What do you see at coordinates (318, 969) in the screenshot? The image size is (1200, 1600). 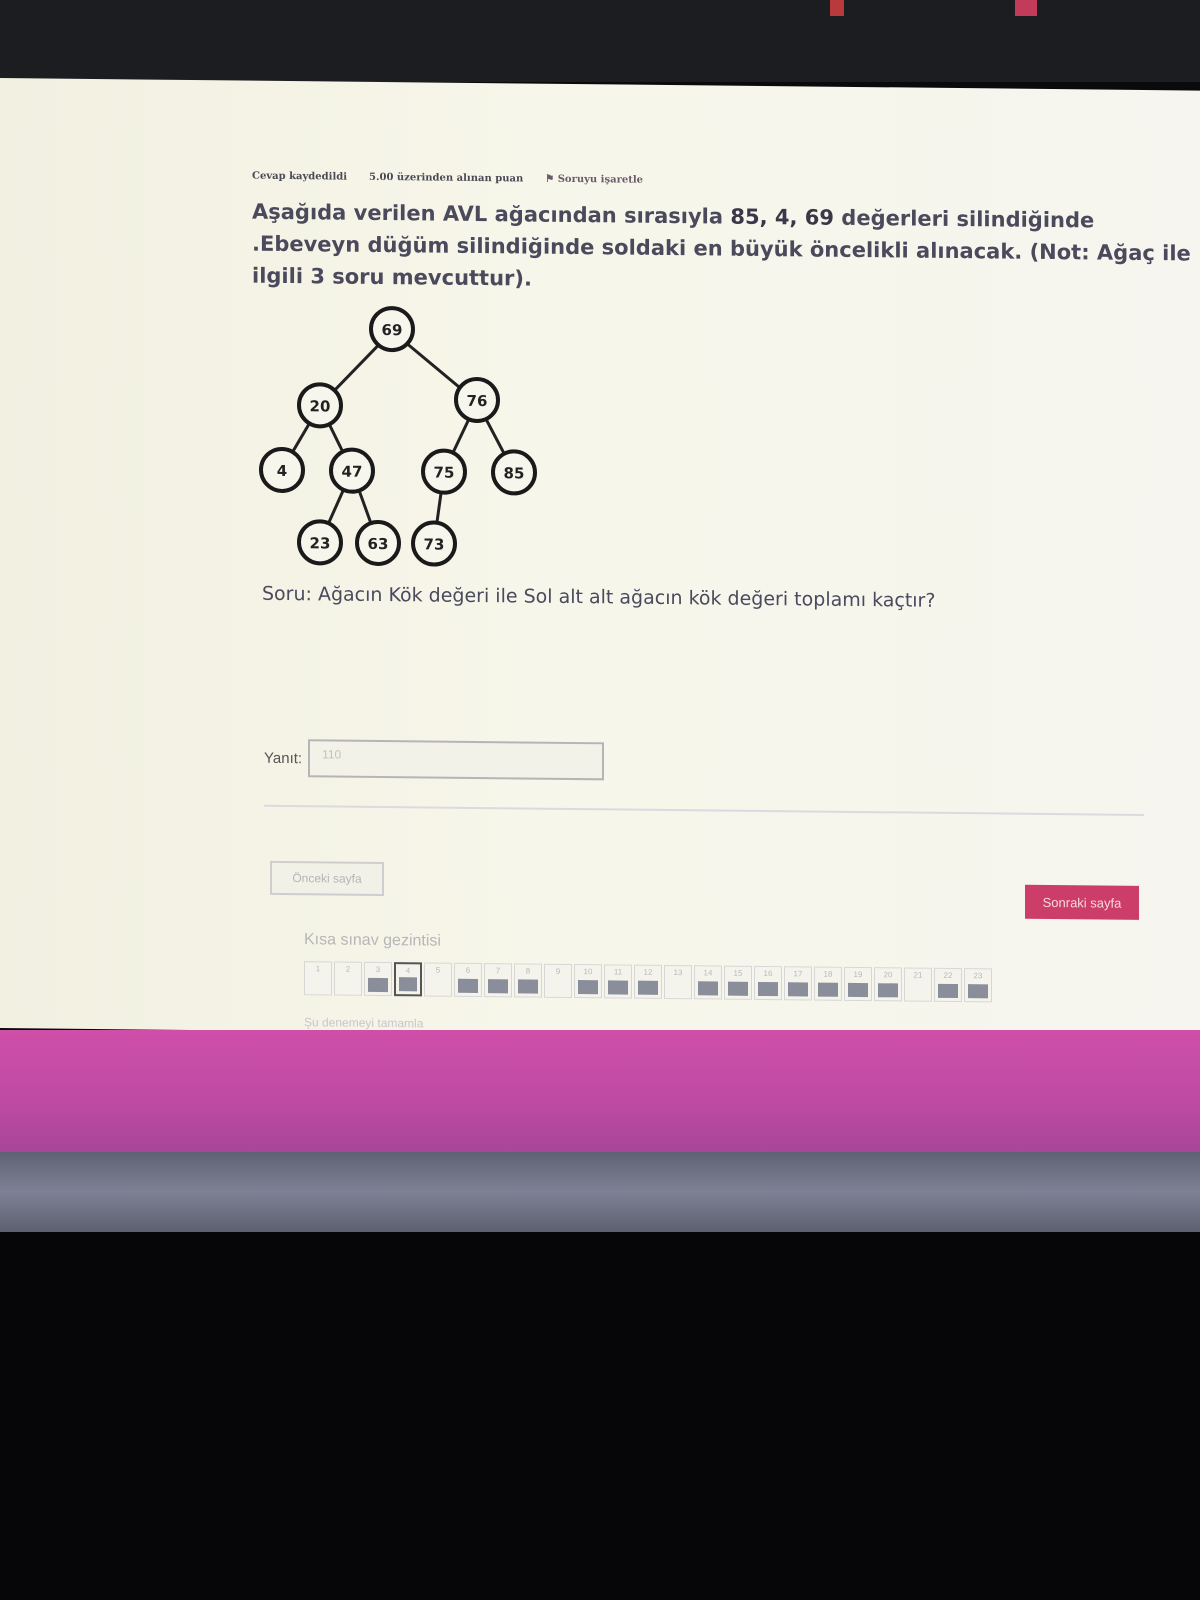 I see `quiz-nav-number: 1` at bounding box center [318, 969].